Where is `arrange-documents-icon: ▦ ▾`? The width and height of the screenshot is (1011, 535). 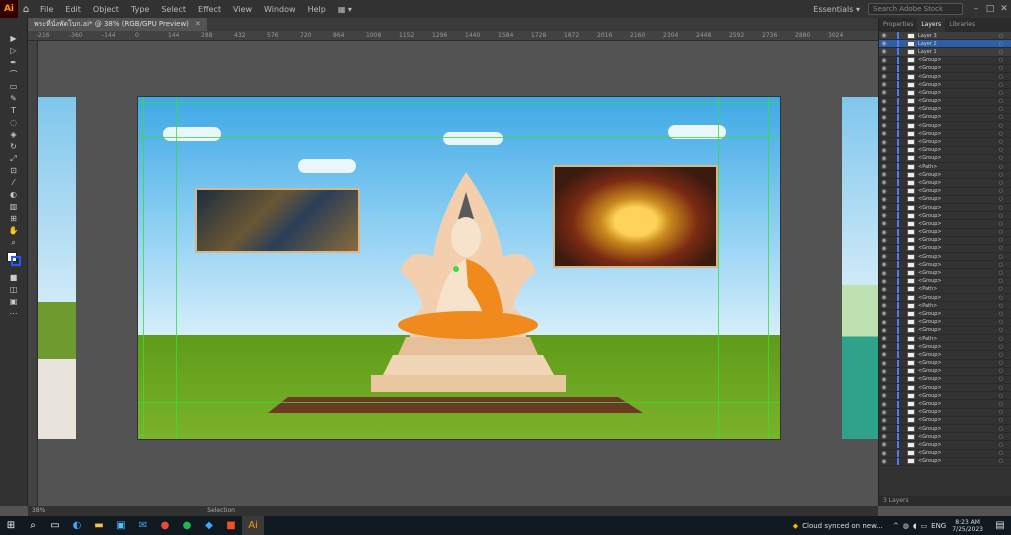
arrange-documents-icon: ▦ ▾ is located at coordinates (345, 9).